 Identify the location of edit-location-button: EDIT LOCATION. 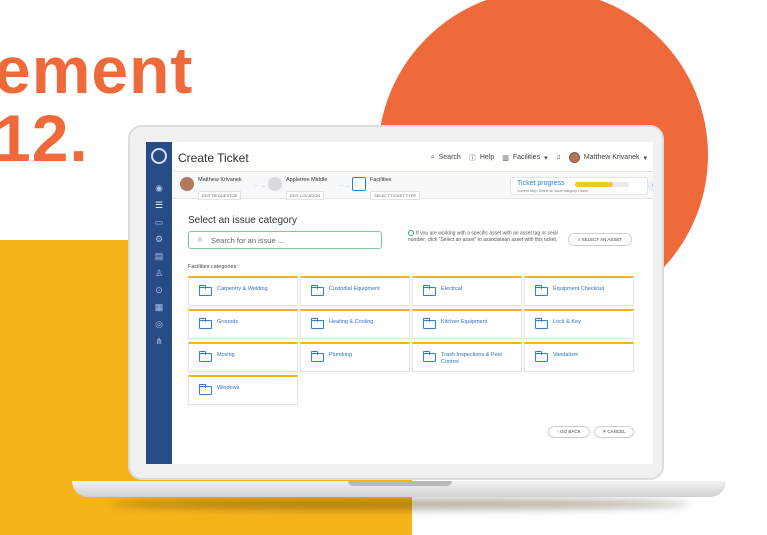
(305, 195).